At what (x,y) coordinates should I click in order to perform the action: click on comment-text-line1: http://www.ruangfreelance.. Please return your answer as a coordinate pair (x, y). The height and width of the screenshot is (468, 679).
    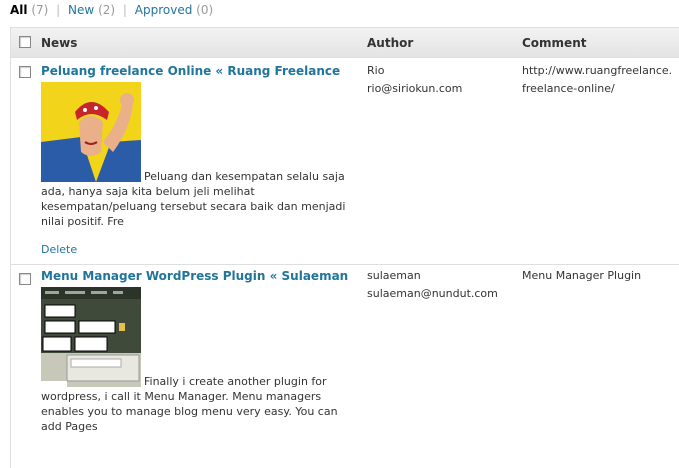
    Looking at the image, I should click on (597, 70).